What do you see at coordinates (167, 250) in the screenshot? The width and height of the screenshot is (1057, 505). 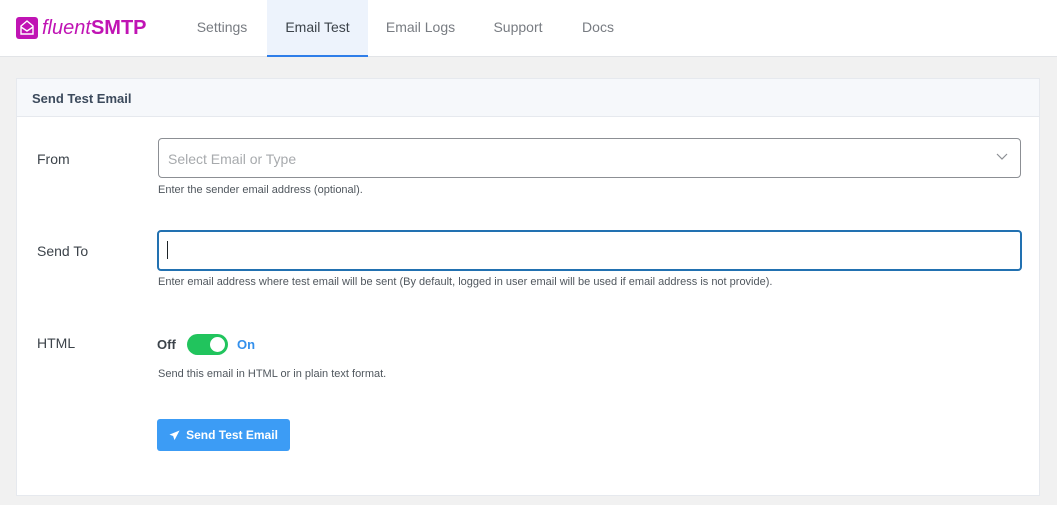 I see `text-cursor` at bounding box center [167, 250].